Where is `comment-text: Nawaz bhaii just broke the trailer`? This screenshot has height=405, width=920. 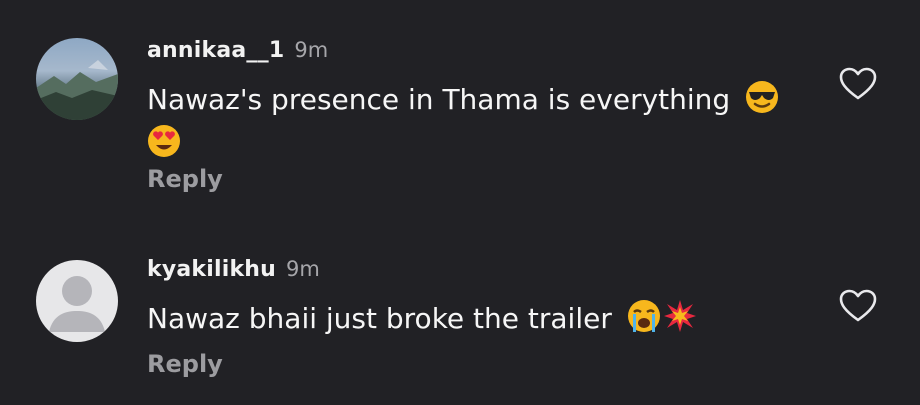
comment-text: Nawaz bhaii just broke the trailer is located at coordinates (472, 321).